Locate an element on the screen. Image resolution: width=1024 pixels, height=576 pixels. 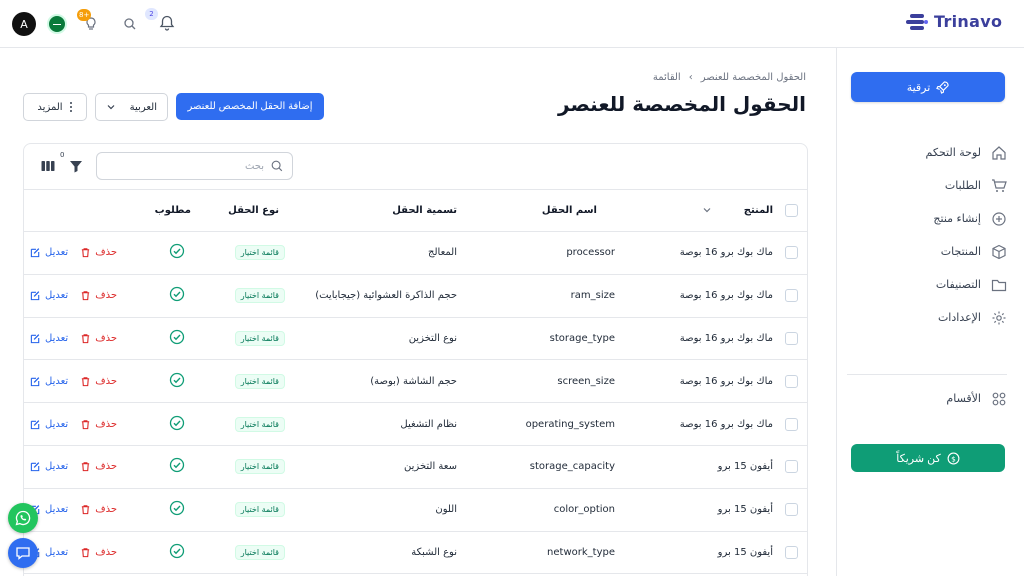
breadcrumb: الحقول المخصصة للعنصر › القائمة is located at coordinates (729, 77).